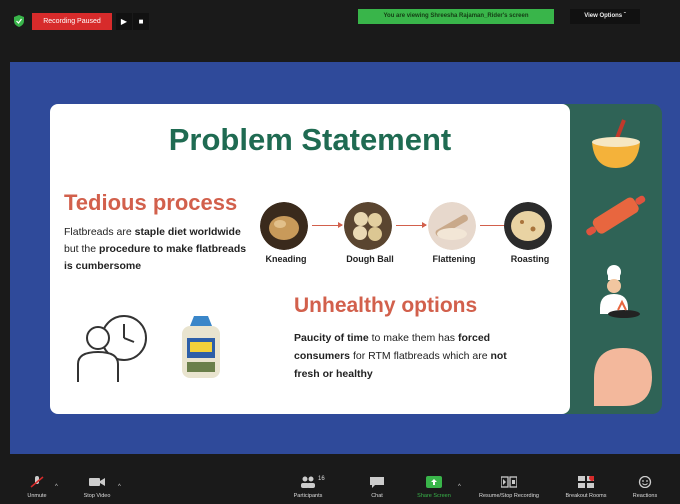 This screenshot has height=504, width=680. Describe the element at coordinates (331, 338) in the screenshot. I see `unhealthy-text-1: Paucity of time` at that location.